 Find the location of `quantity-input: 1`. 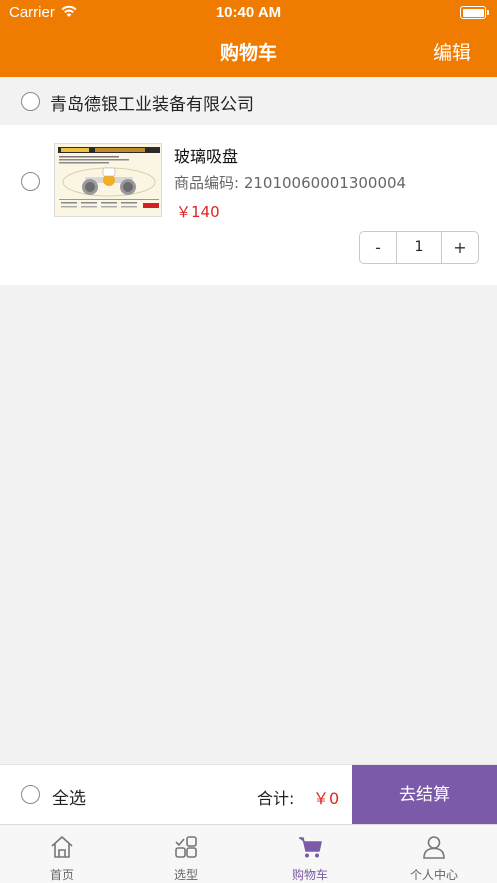

quantity-input: 1 is located at coordinates (419, 247).